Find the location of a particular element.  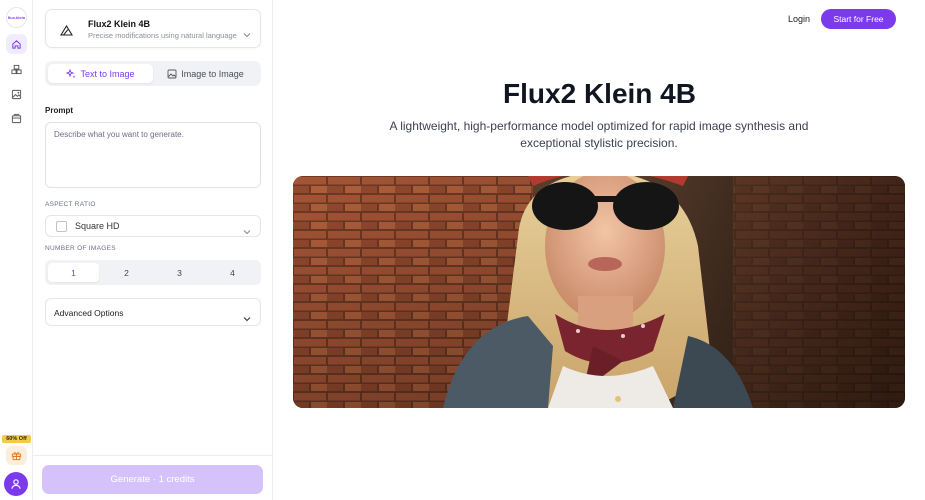

advanced-options-toggle: Advanced Options is located at coordinates (153, 312).